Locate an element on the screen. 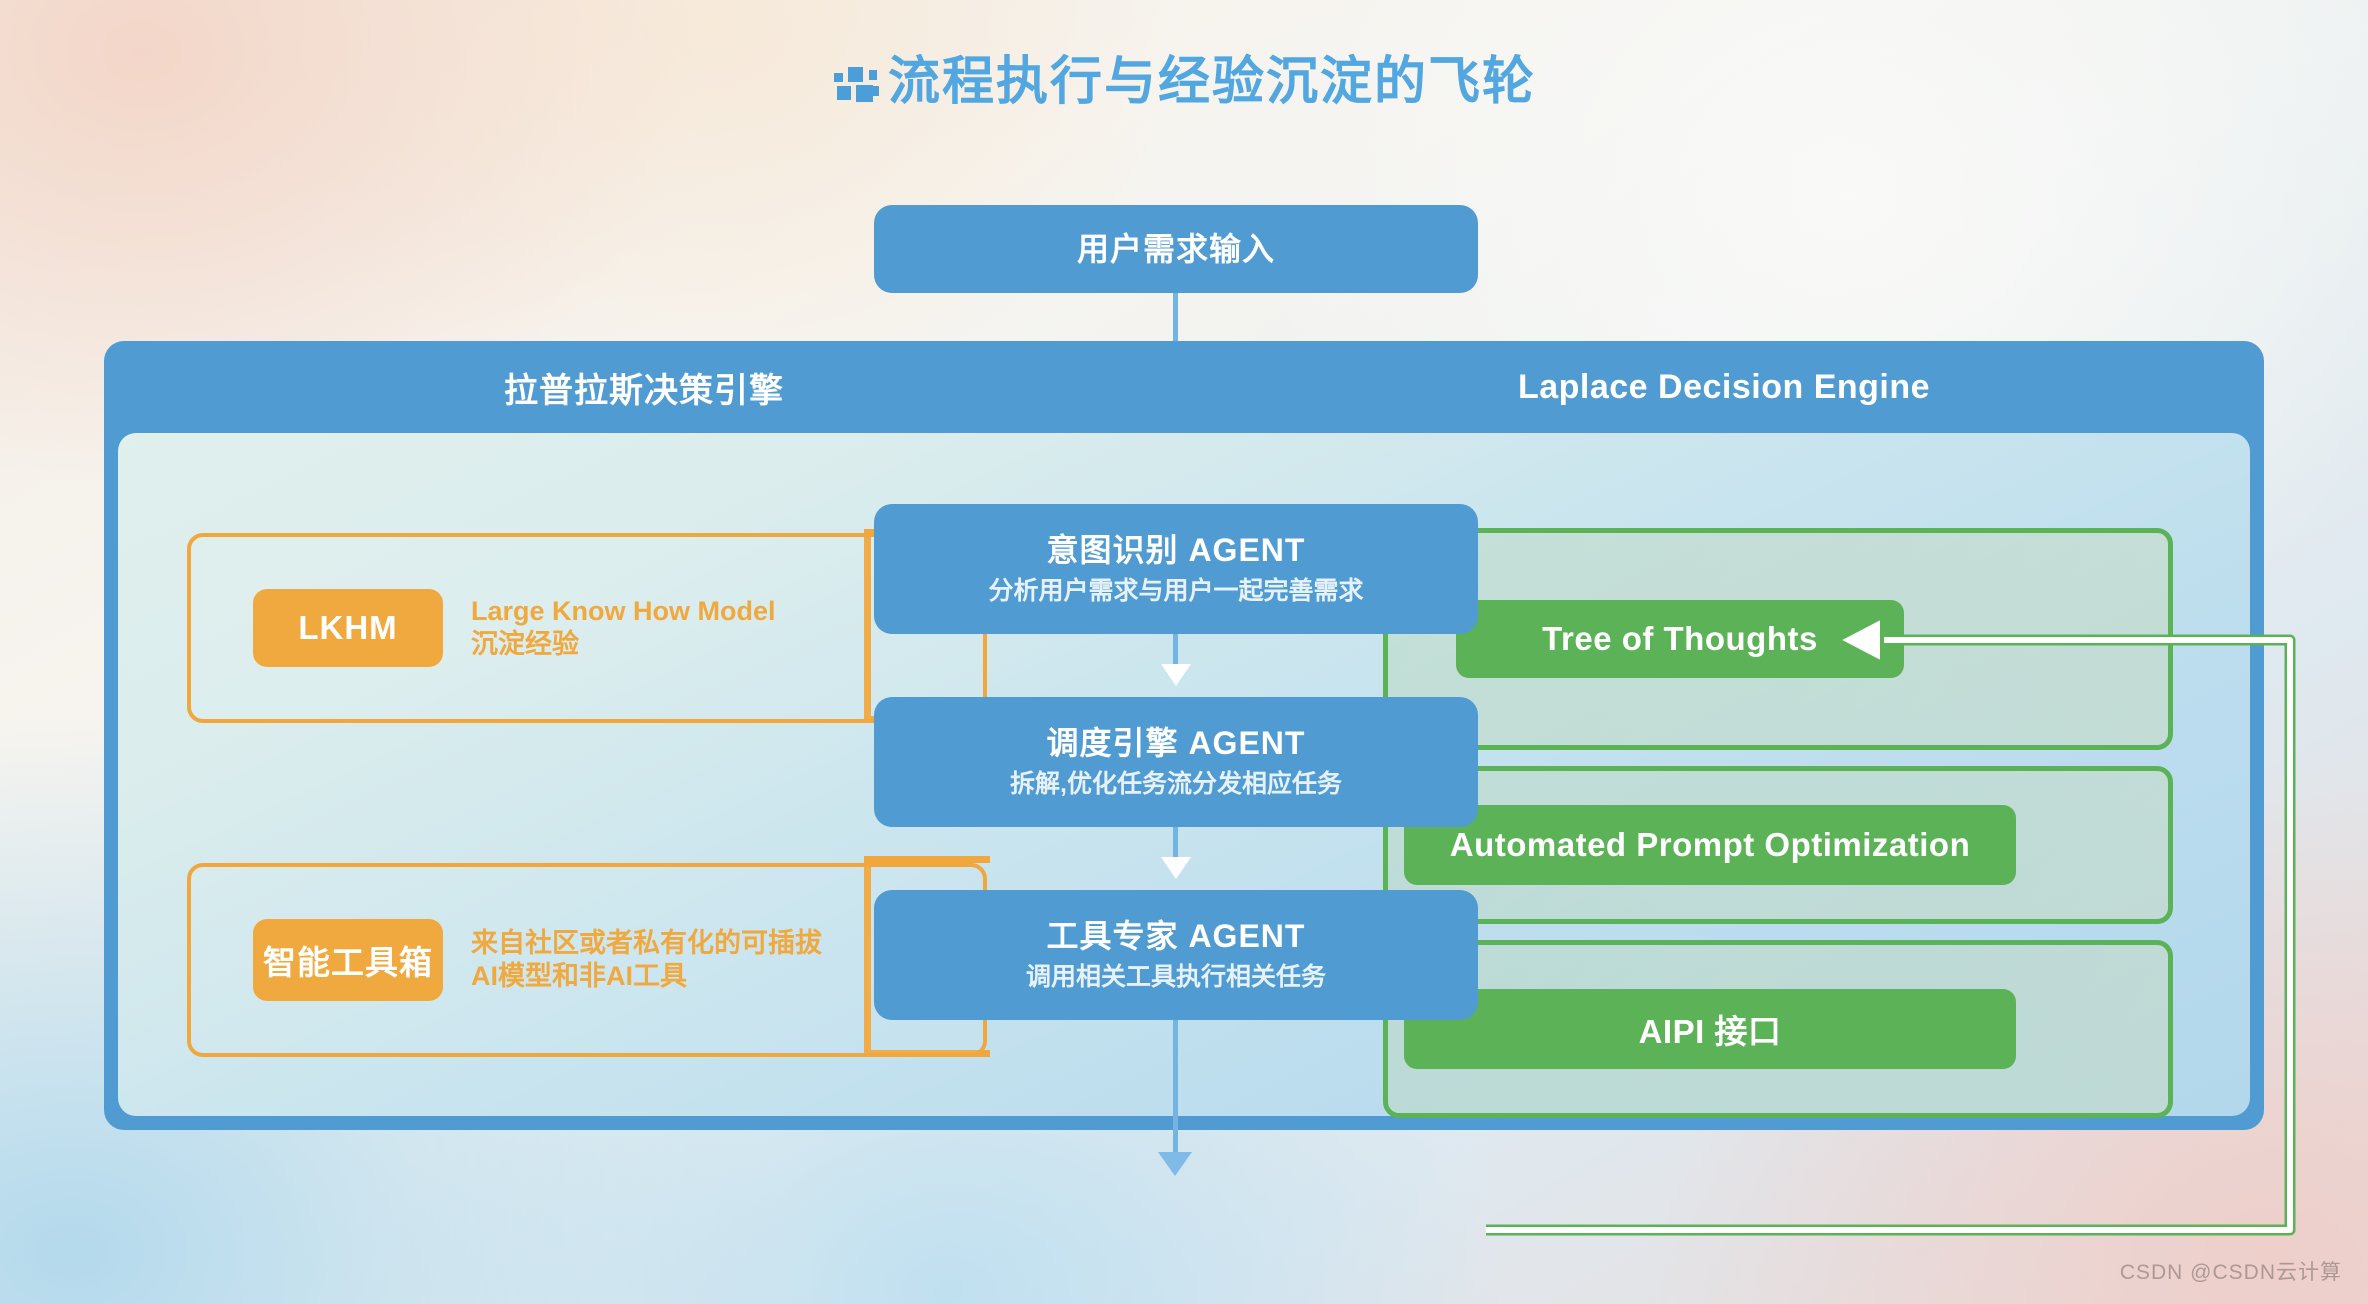  chip-aipi-interface: AIPI 接口 is located at coordinates (1710, 1029).